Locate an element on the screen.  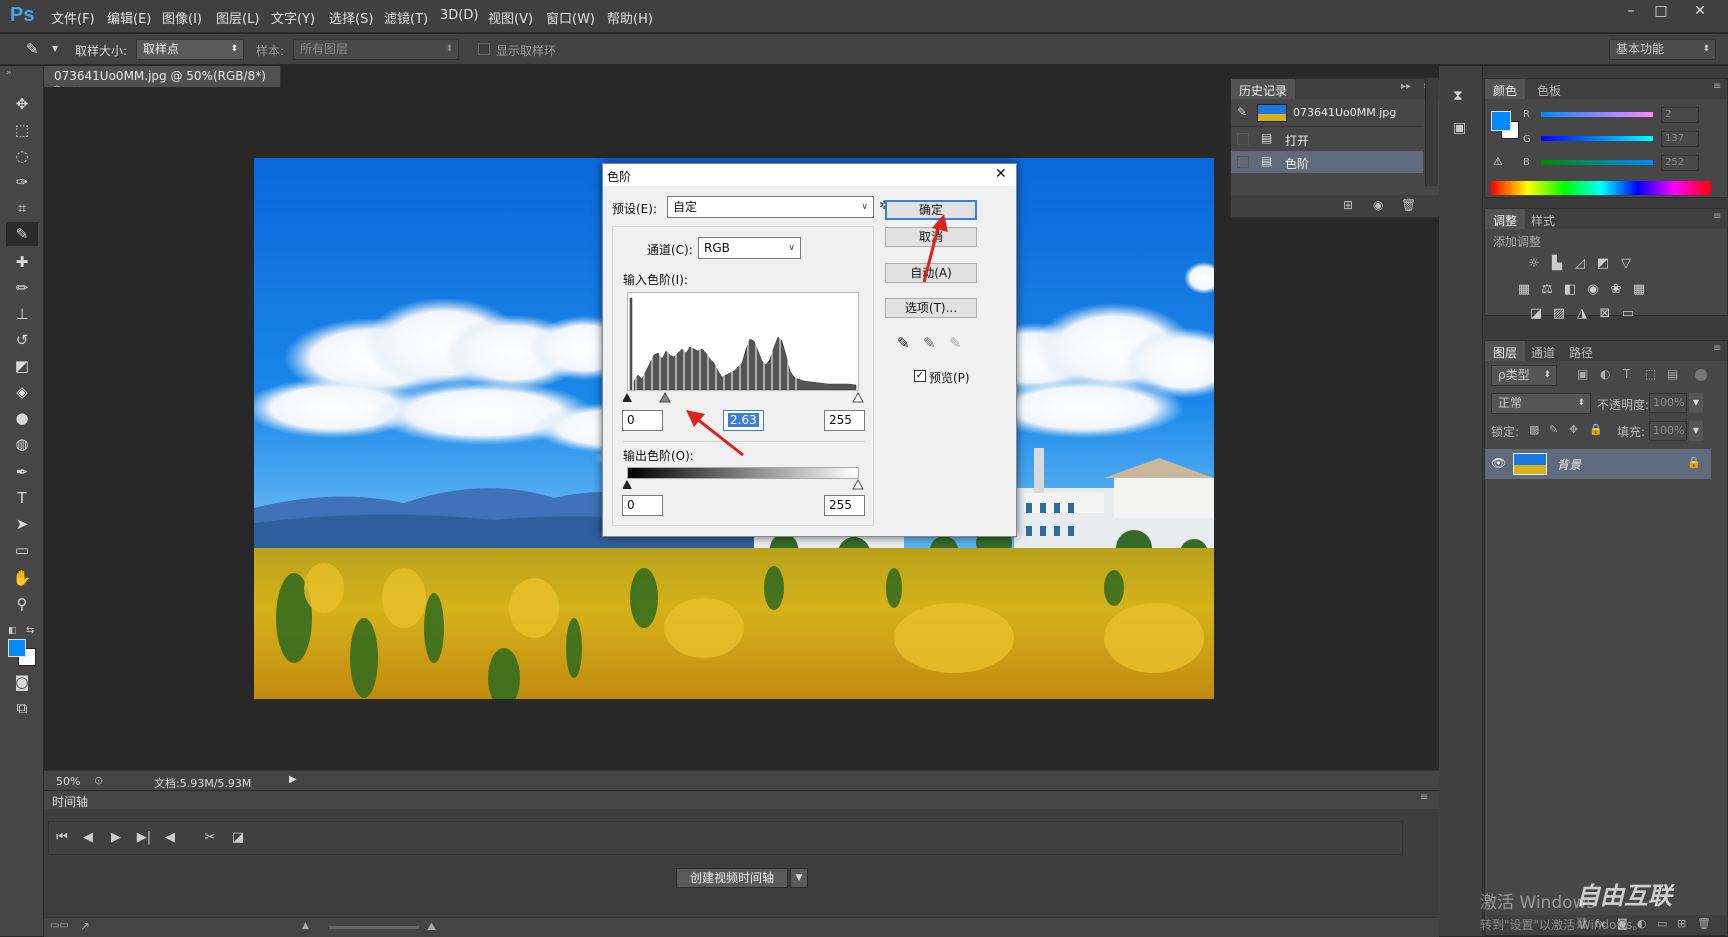
menu-layer: 图层(L) is located at coordinates (237, 17).